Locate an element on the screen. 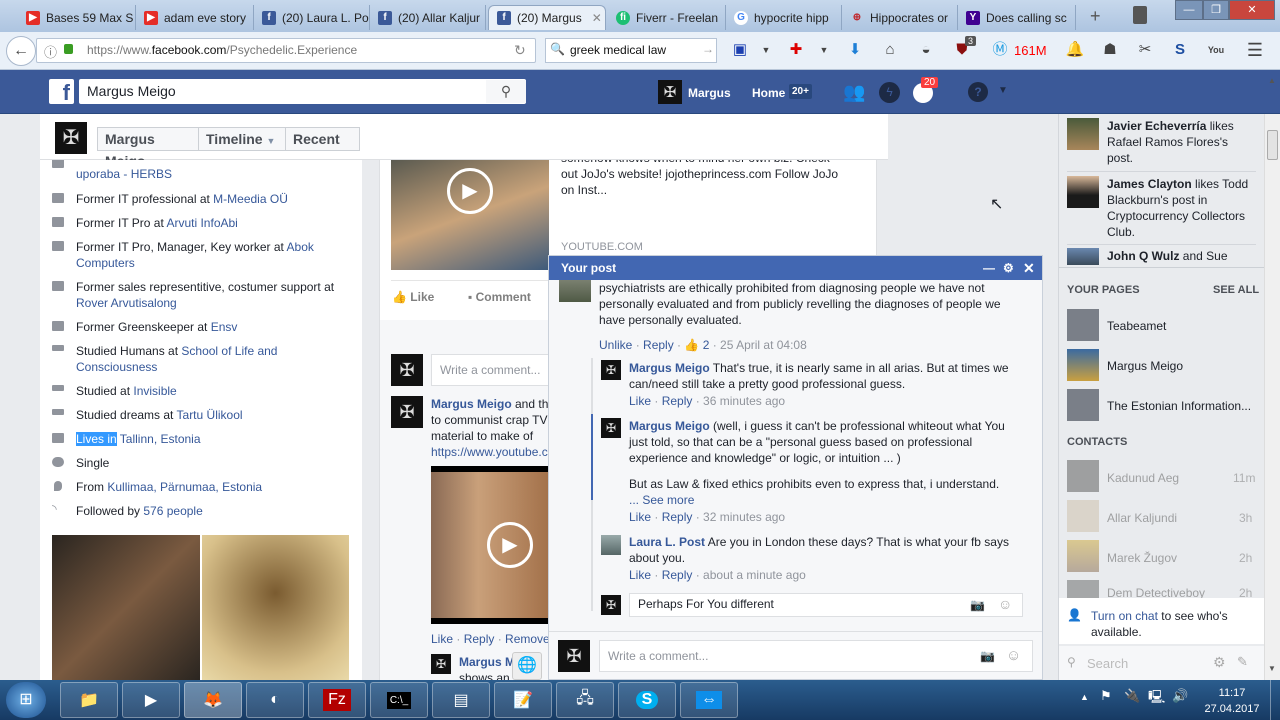 Image resolution: width=1280 pixels, height=720 pixels. bell-icon: 🔔 is located at coordinates (1075, 50).